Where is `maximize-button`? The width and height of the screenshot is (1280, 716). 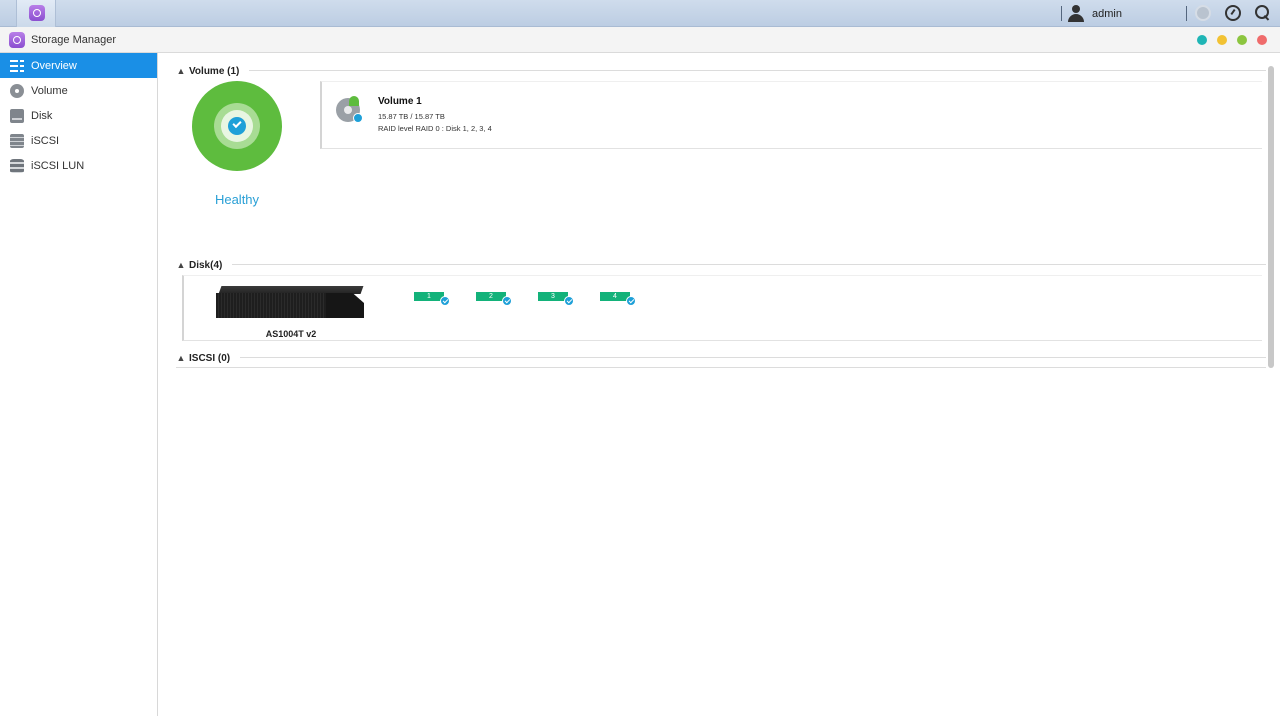 maximize-button is located at coordinates (1242, 40).